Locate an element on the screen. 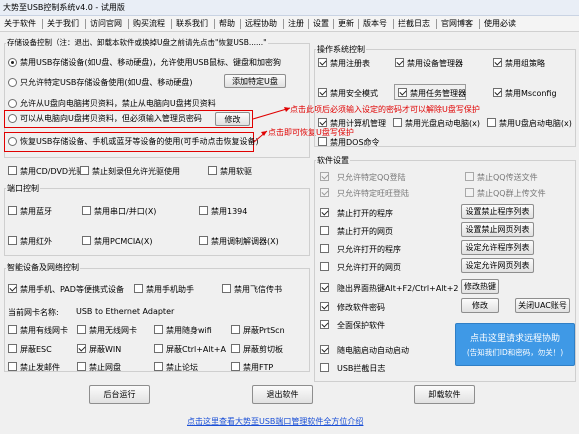 The width and height of the screenshot is (579, 434). checkbox-disable-bluetooth is located at coordinates (12, 210).